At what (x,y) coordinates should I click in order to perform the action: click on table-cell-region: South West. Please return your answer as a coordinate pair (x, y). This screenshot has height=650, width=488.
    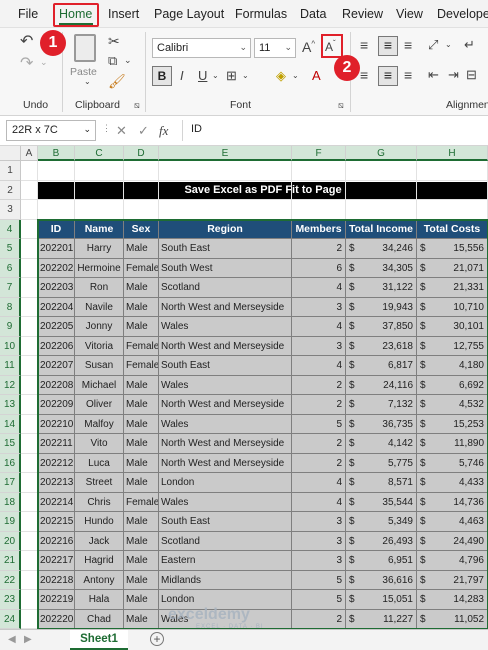
    Looking at the image, I should click on (225, 268).